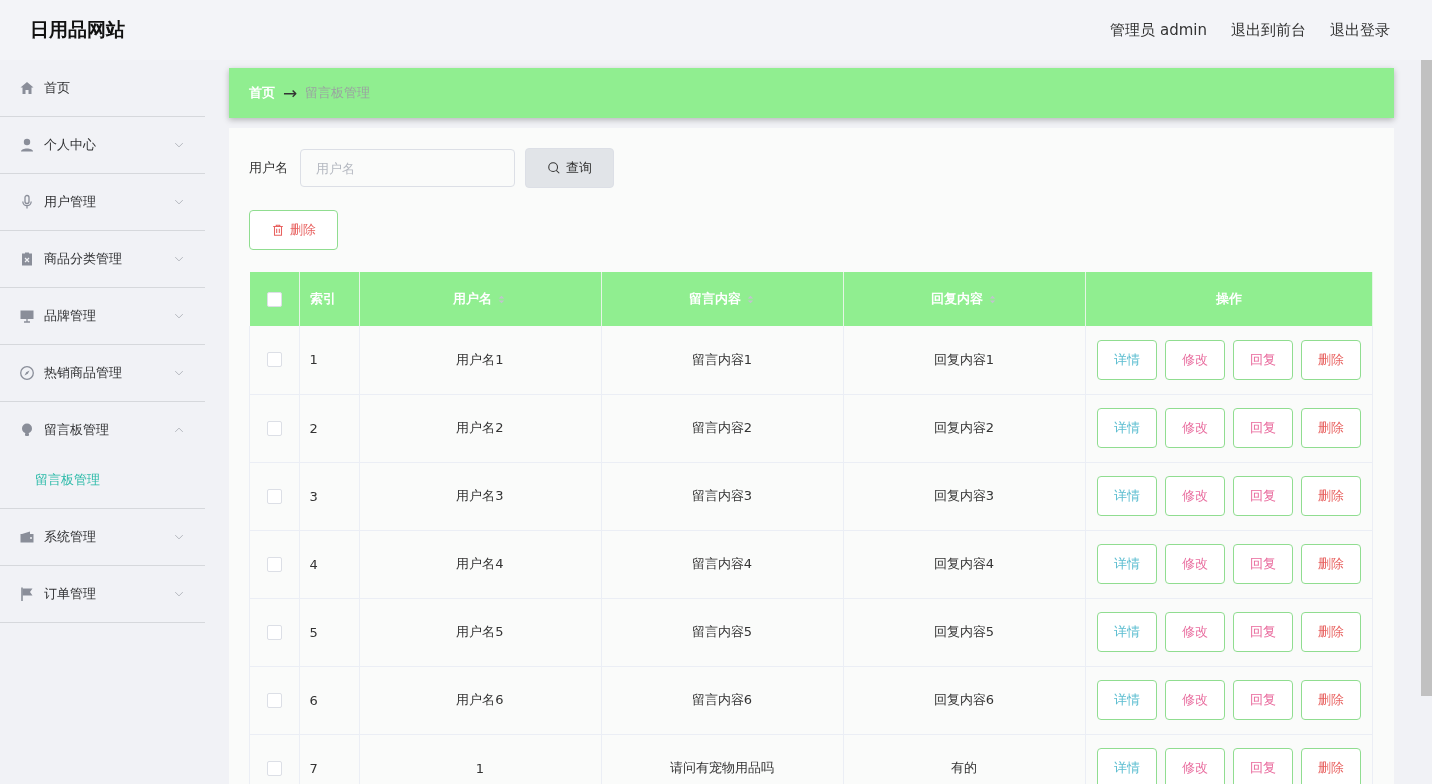 This screenshot has width=1432, height=784. What do you see at coordinates (338, 93) in the screenshot?
I see `breadcrumb-current: 留言板管理` at bounding box center [338, 93].